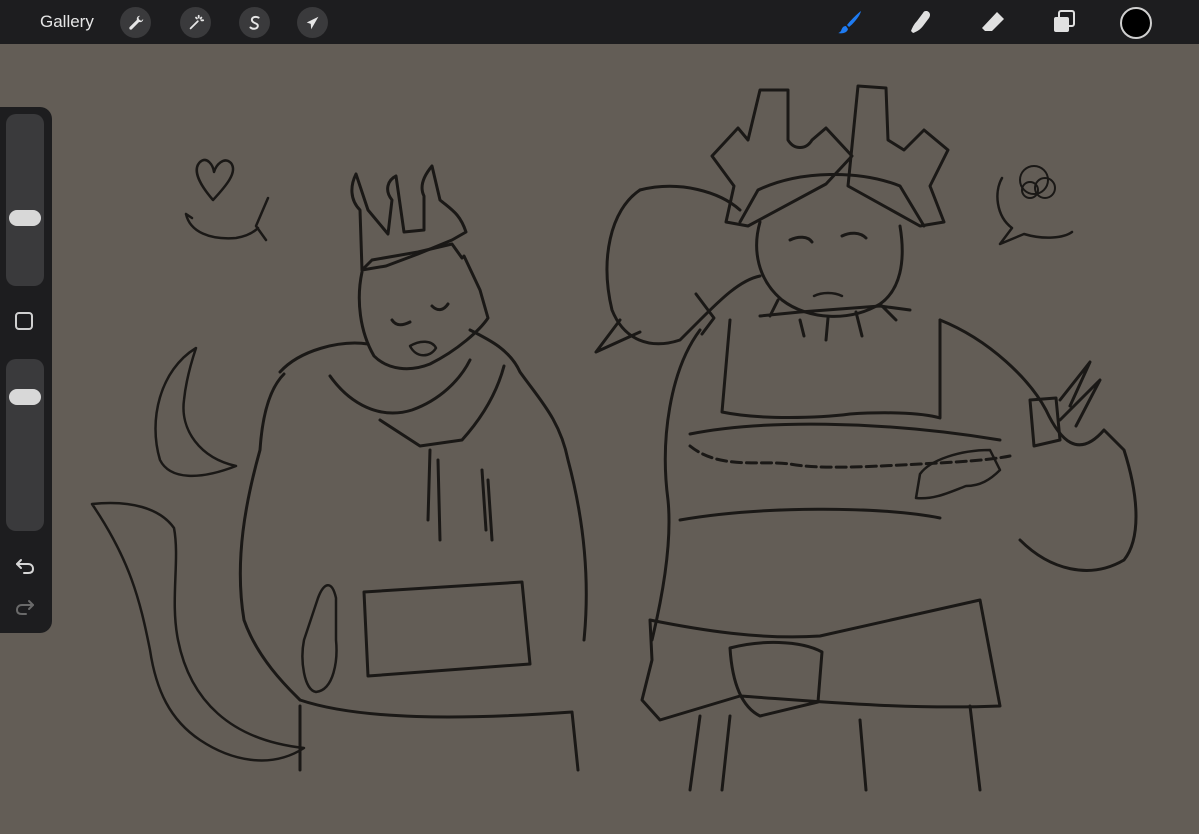  What do you see at coordinates (25, 397) in the screenshot?
I see `opacity-thumb` at bounding box center [25, 397].